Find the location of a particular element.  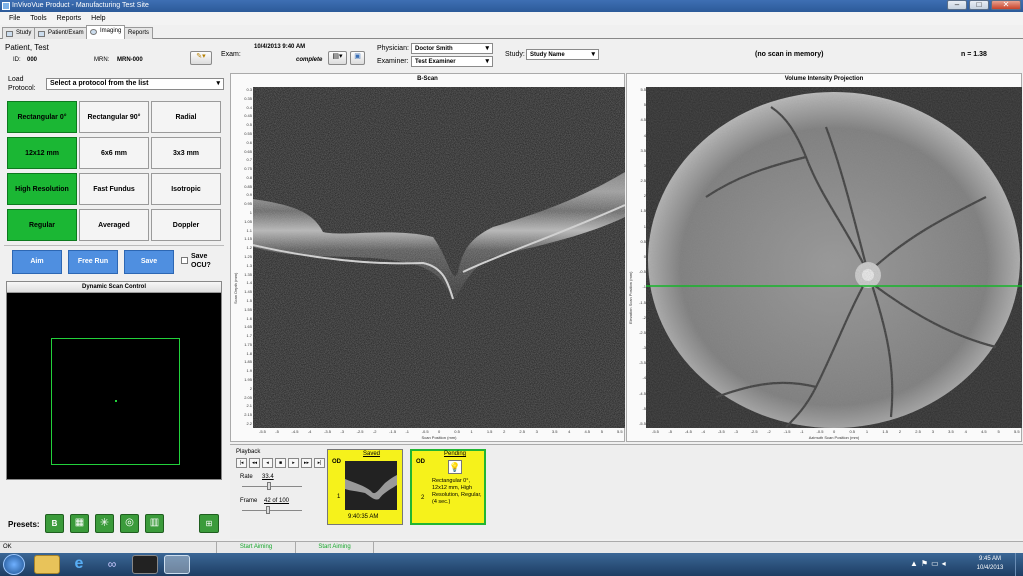

rate-slider is located at coordinates (272, 486).